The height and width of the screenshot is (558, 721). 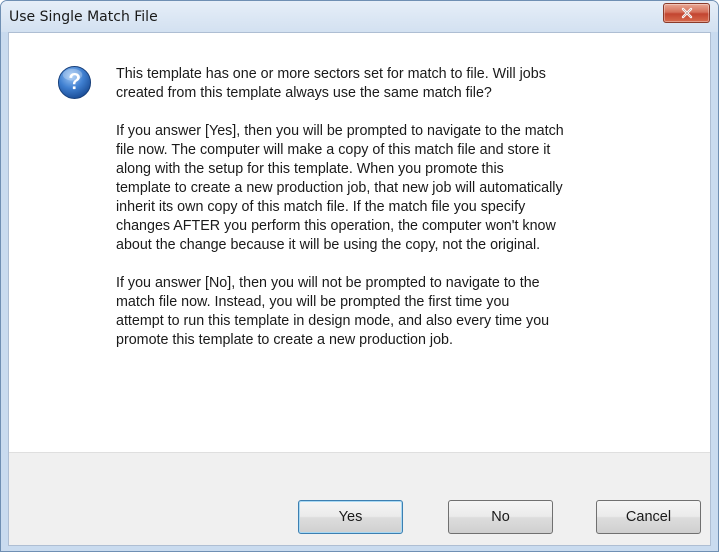 I want to click on close-icon, so click(x=686, y=13).